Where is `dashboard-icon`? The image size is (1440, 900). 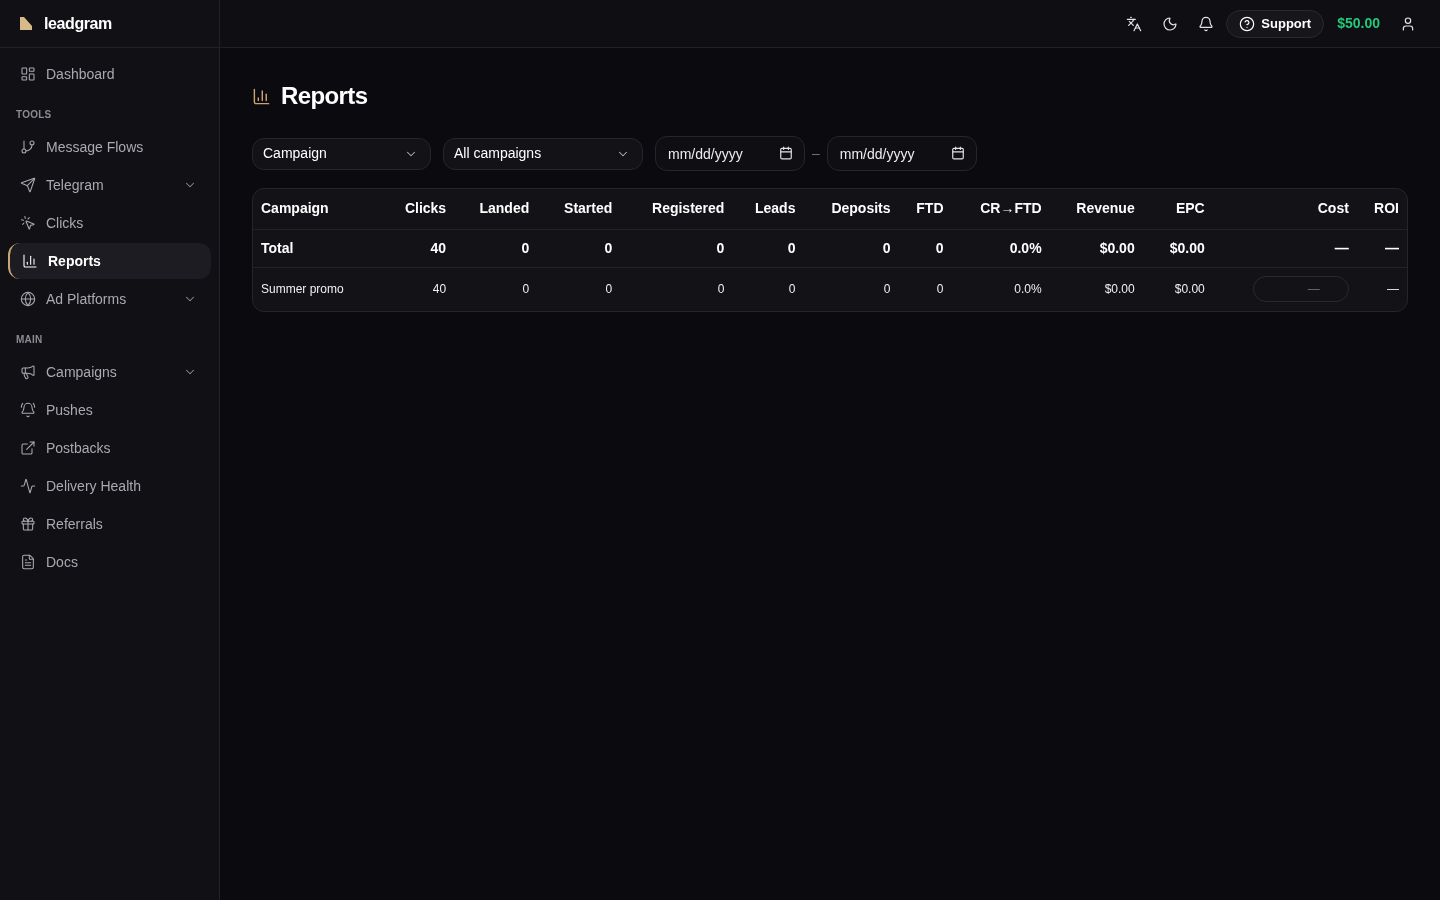 dashboard-icon is located at coordinates (28, 74).